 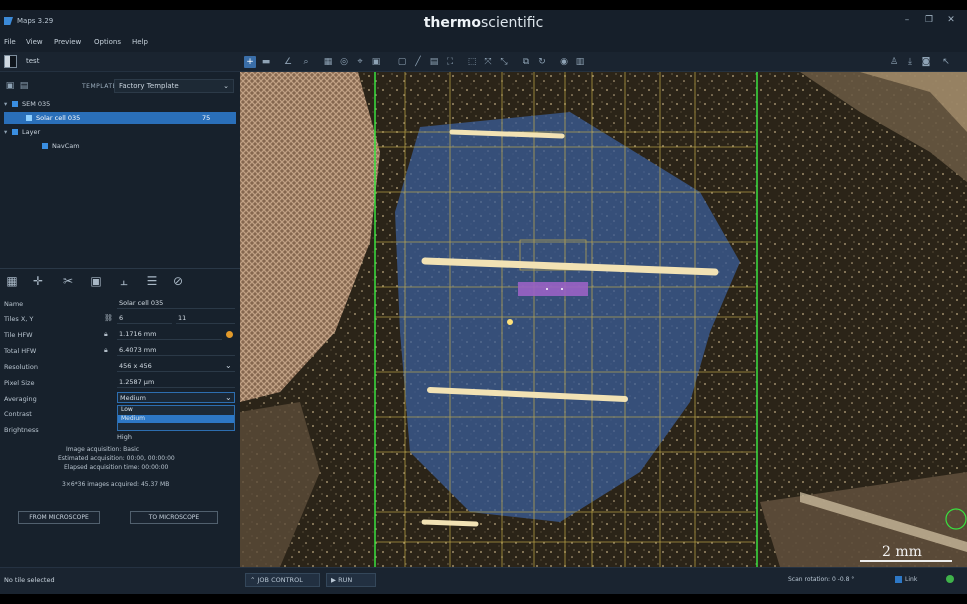 I want to click on remove-icon: ▬, so click(x=266, y=62).